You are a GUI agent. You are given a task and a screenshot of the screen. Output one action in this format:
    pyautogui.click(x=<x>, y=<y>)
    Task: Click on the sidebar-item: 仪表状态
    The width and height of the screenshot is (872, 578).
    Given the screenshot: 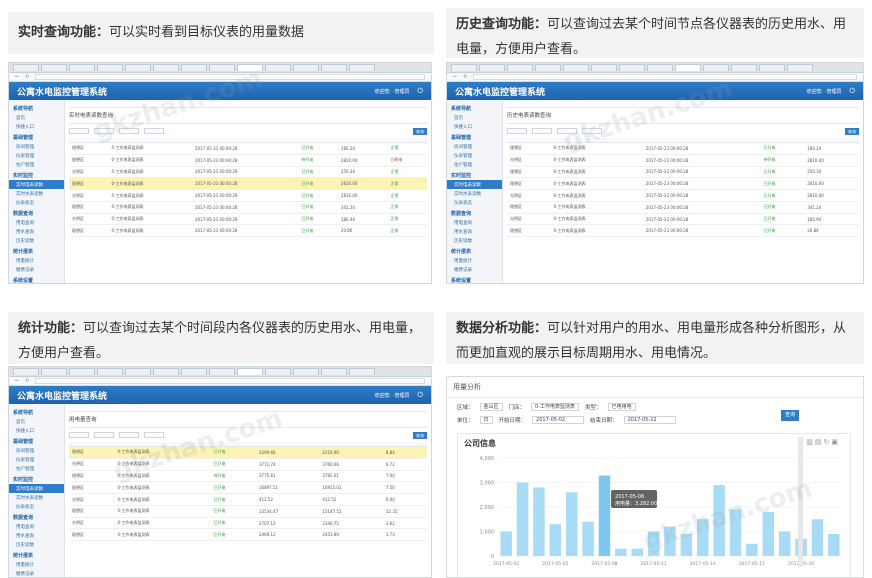 What is the action you would take?
    pyautogui.click(x=36, y=506)
    